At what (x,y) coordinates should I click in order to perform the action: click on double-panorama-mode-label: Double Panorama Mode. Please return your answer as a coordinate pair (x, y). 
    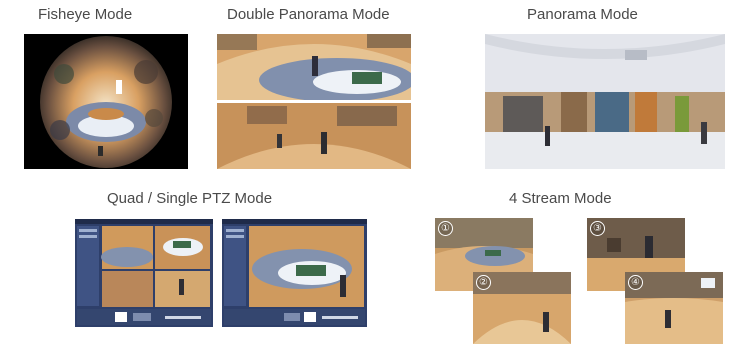
    Looking at the image, I should click on (308, 14).